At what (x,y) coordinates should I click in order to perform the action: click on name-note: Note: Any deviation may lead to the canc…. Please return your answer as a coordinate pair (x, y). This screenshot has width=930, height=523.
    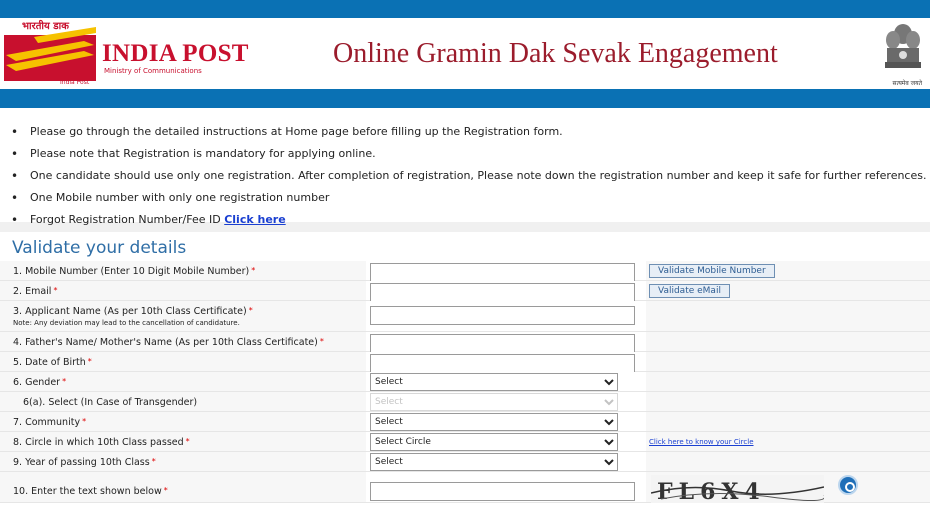
    Looking at the image, I should click on (126, 323).